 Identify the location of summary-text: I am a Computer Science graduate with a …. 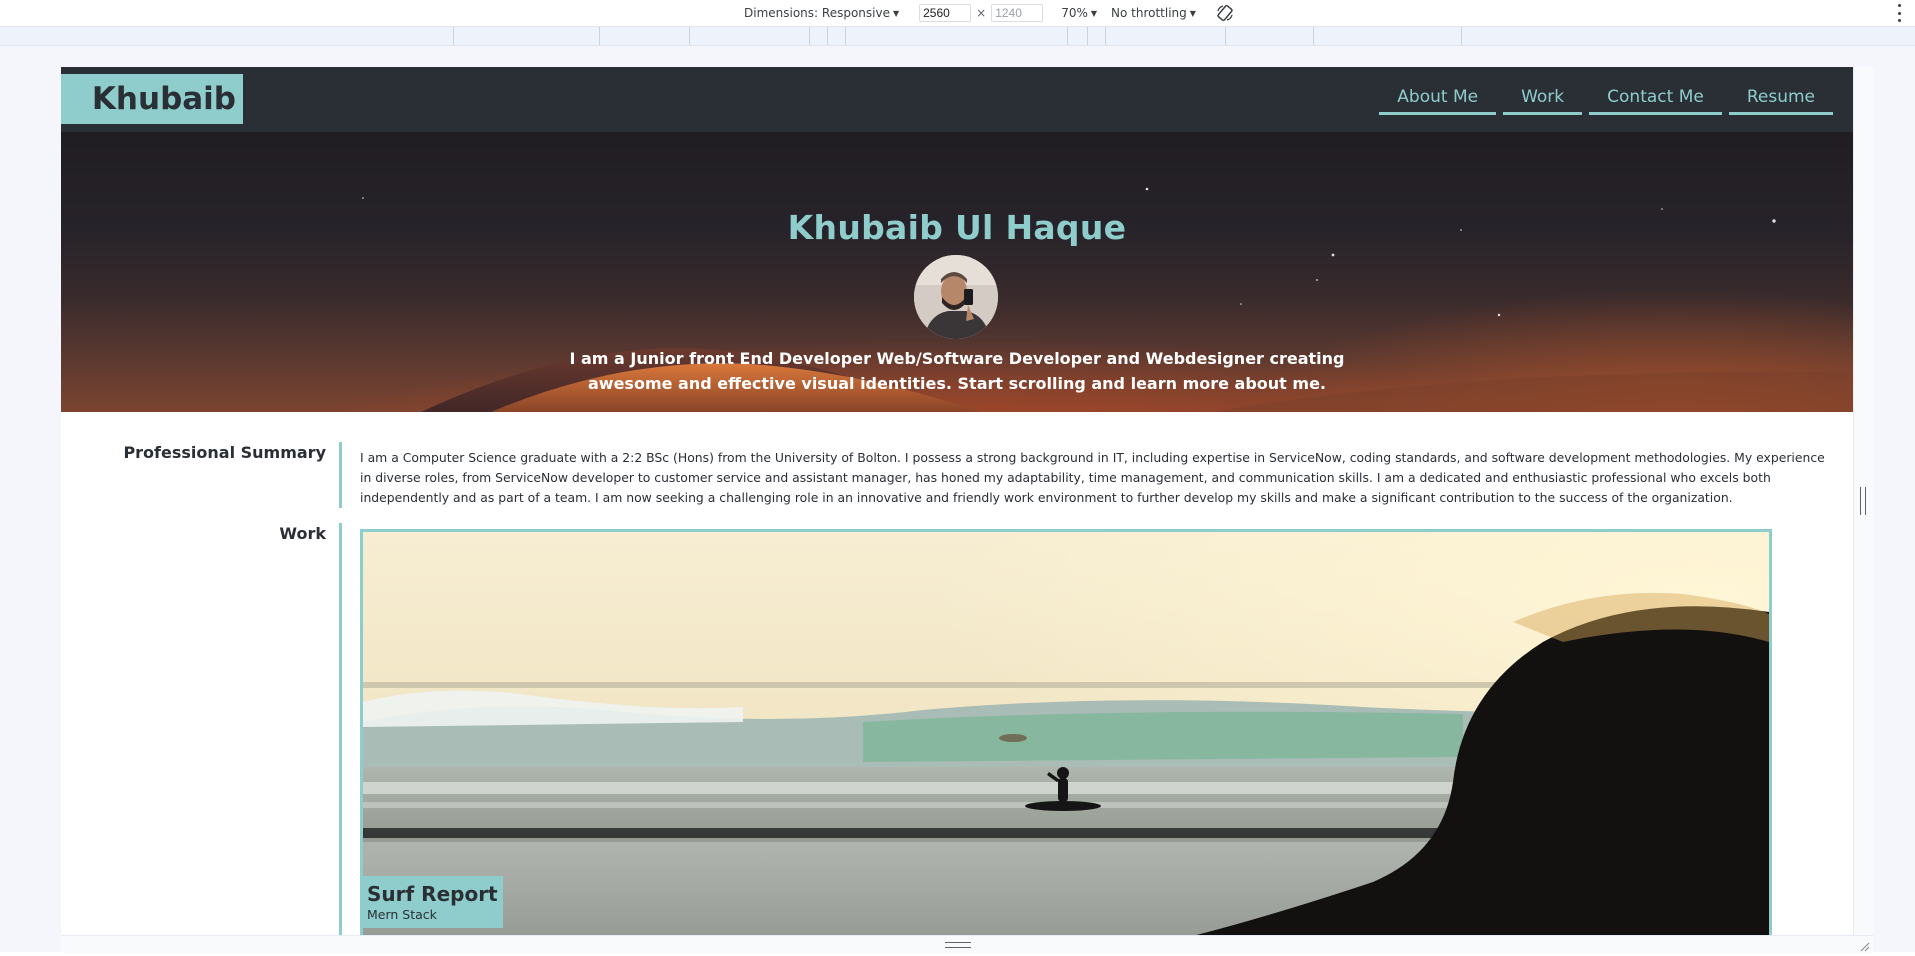
(1092, 477).